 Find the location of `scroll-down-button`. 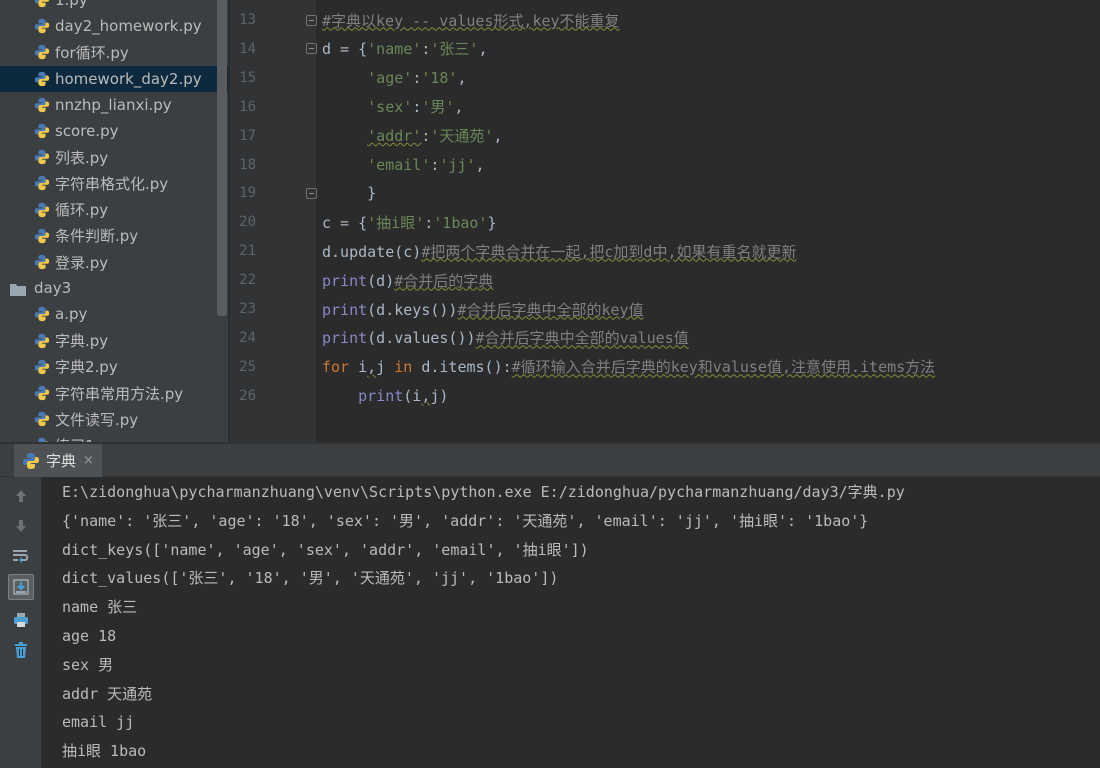

scroll-down-button is located at coordinates (21, 526).